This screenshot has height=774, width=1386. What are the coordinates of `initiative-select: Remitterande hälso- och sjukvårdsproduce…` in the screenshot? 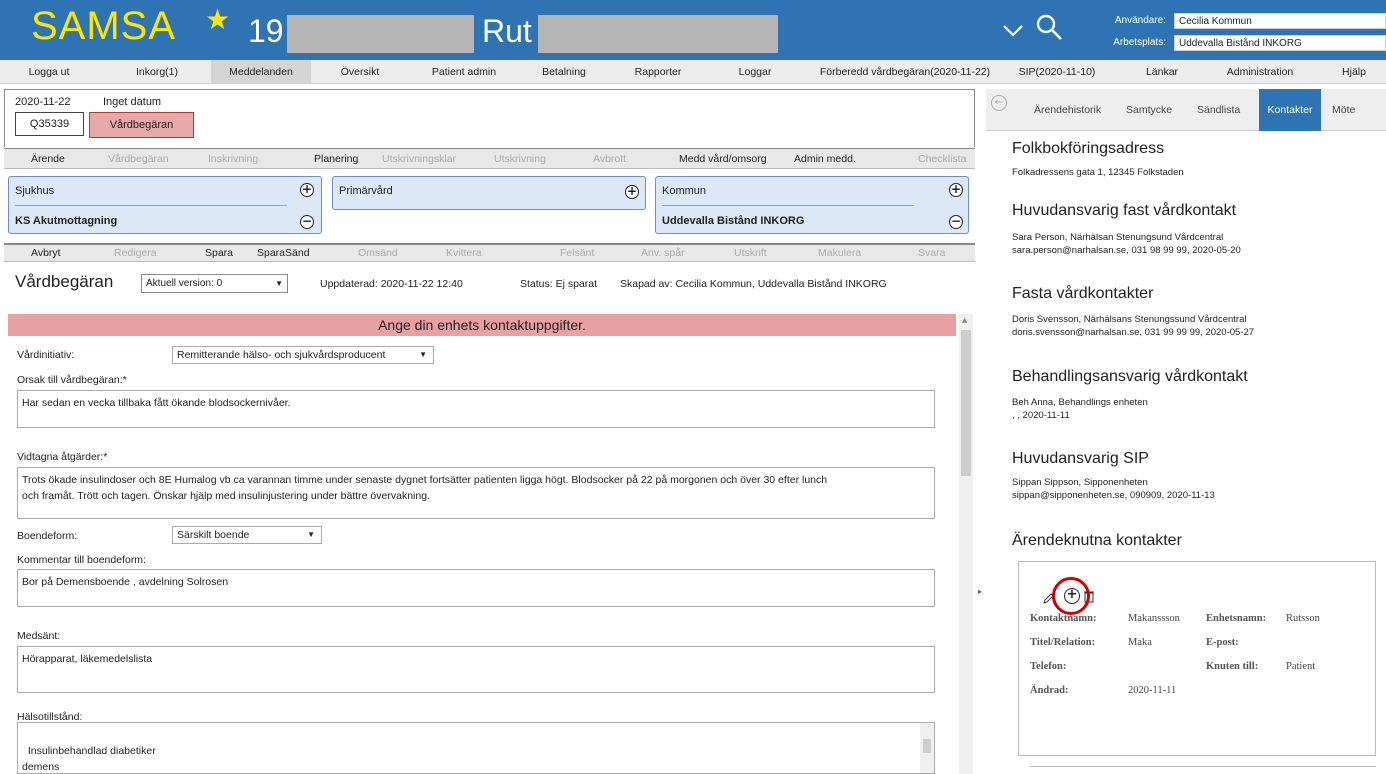 It's located at (303, 355).